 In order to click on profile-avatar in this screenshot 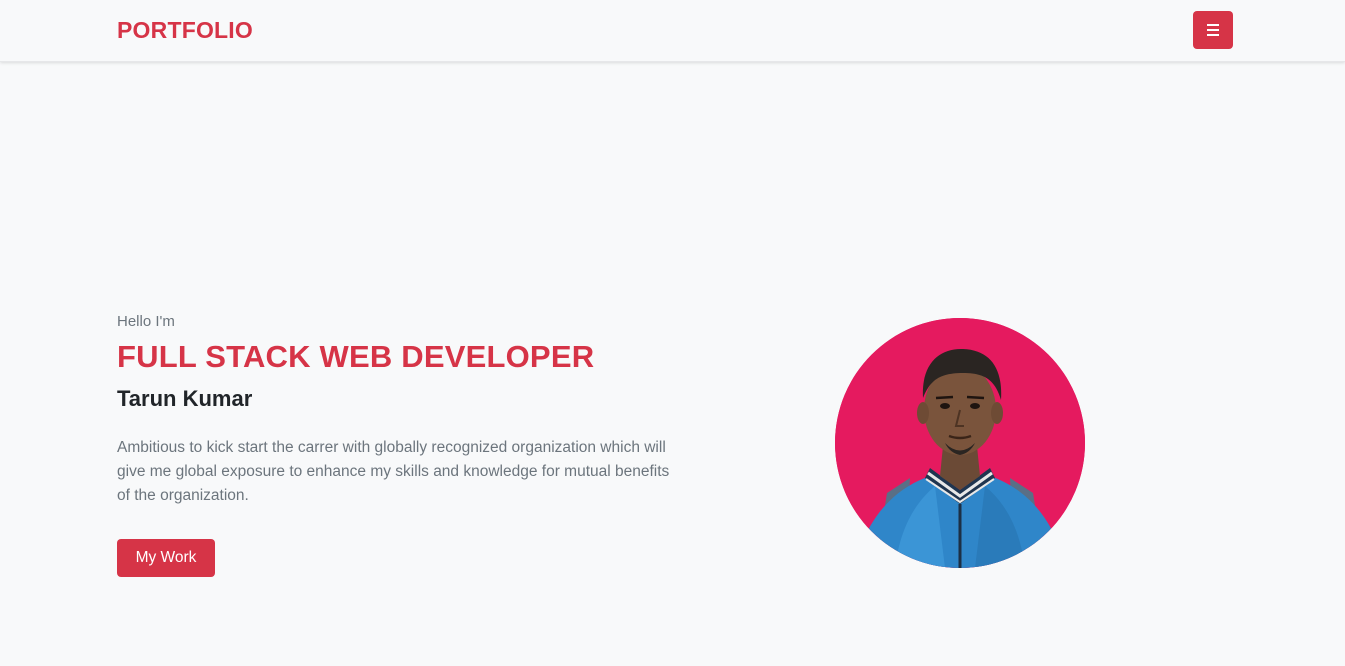, I will do `click(960, 443)`.